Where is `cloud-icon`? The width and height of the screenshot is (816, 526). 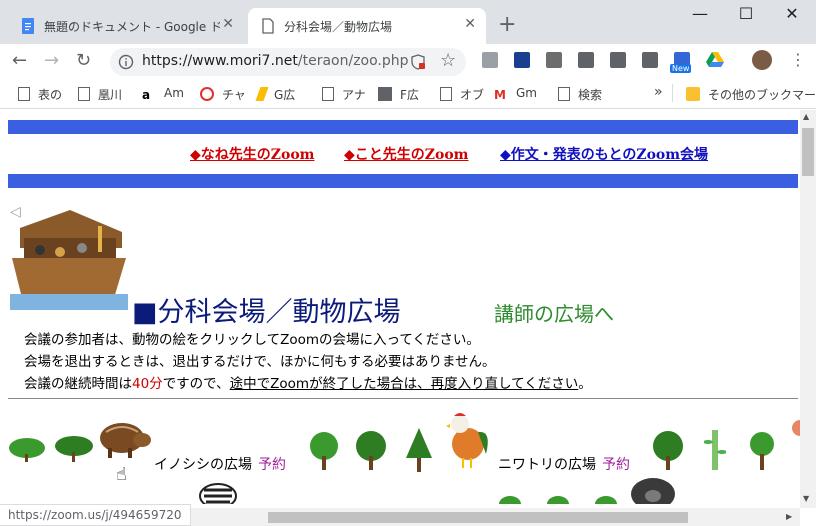
cloud-icon is located at coordinates (490, 60).